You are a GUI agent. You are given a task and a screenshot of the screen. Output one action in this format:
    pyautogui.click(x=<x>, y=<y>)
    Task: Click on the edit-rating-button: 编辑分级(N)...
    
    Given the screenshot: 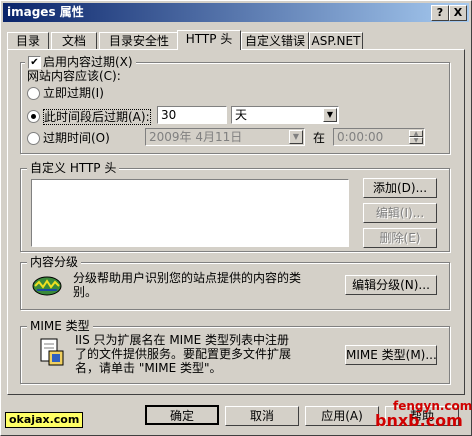 What is the action you would take?
    pyautogui.click(x=391, y=285)
    